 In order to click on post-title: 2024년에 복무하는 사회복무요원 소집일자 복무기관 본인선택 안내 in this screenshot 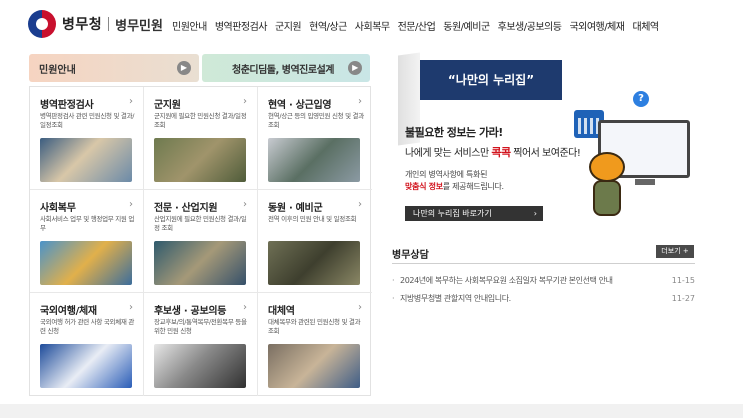, I will do `click(506, 280)`.